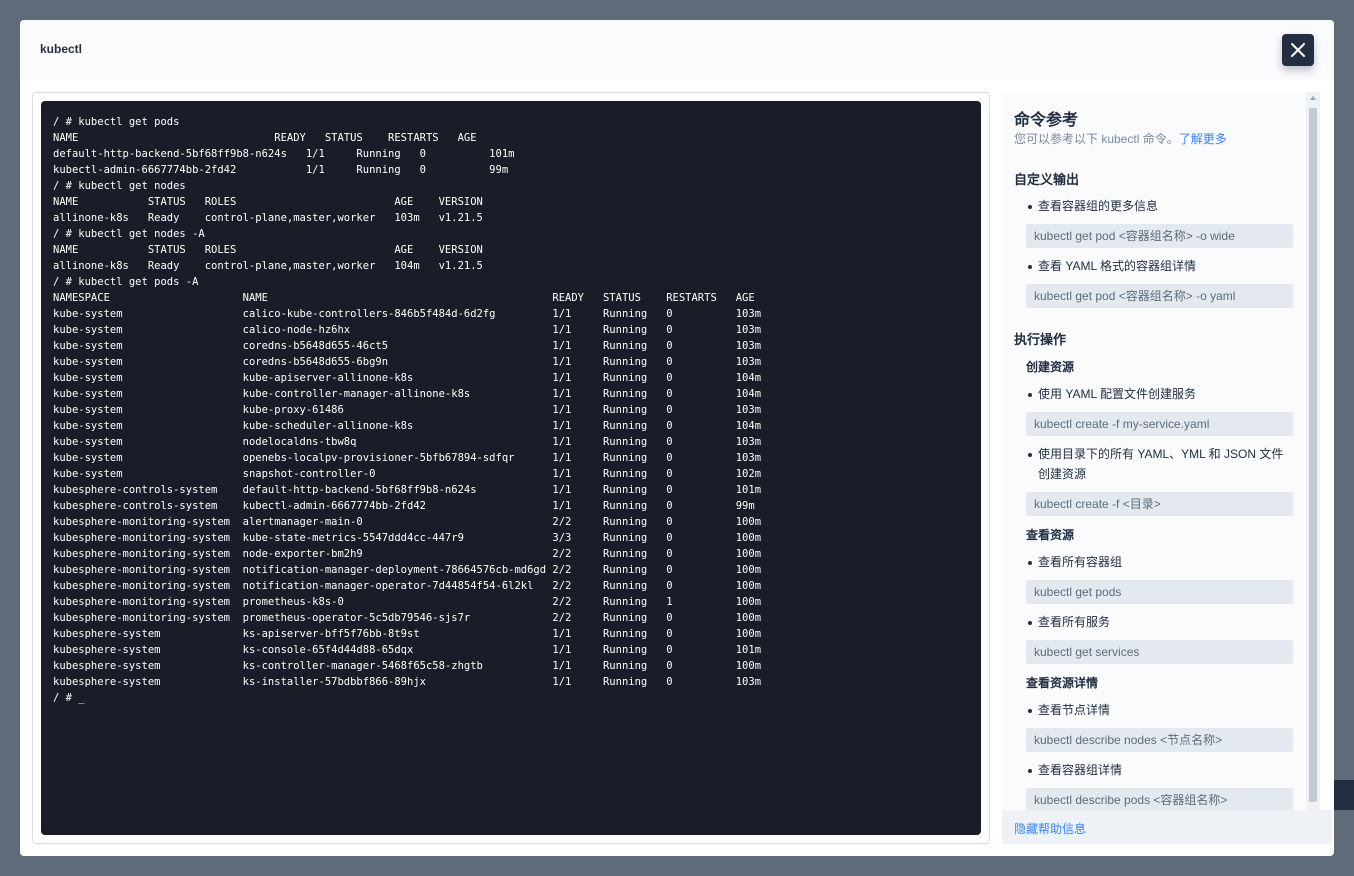 This screenshot has height=876, width=1354. What do you see at coordinates (69, 698) in the screenshot?
I see `terminal-line: / # _` at bounding box center [69, 698].